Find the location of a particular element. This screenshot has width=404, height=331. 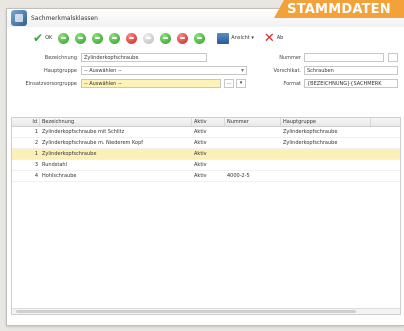

bezeichnung-label: Bezeichnung is located at coordinates (60, 58).